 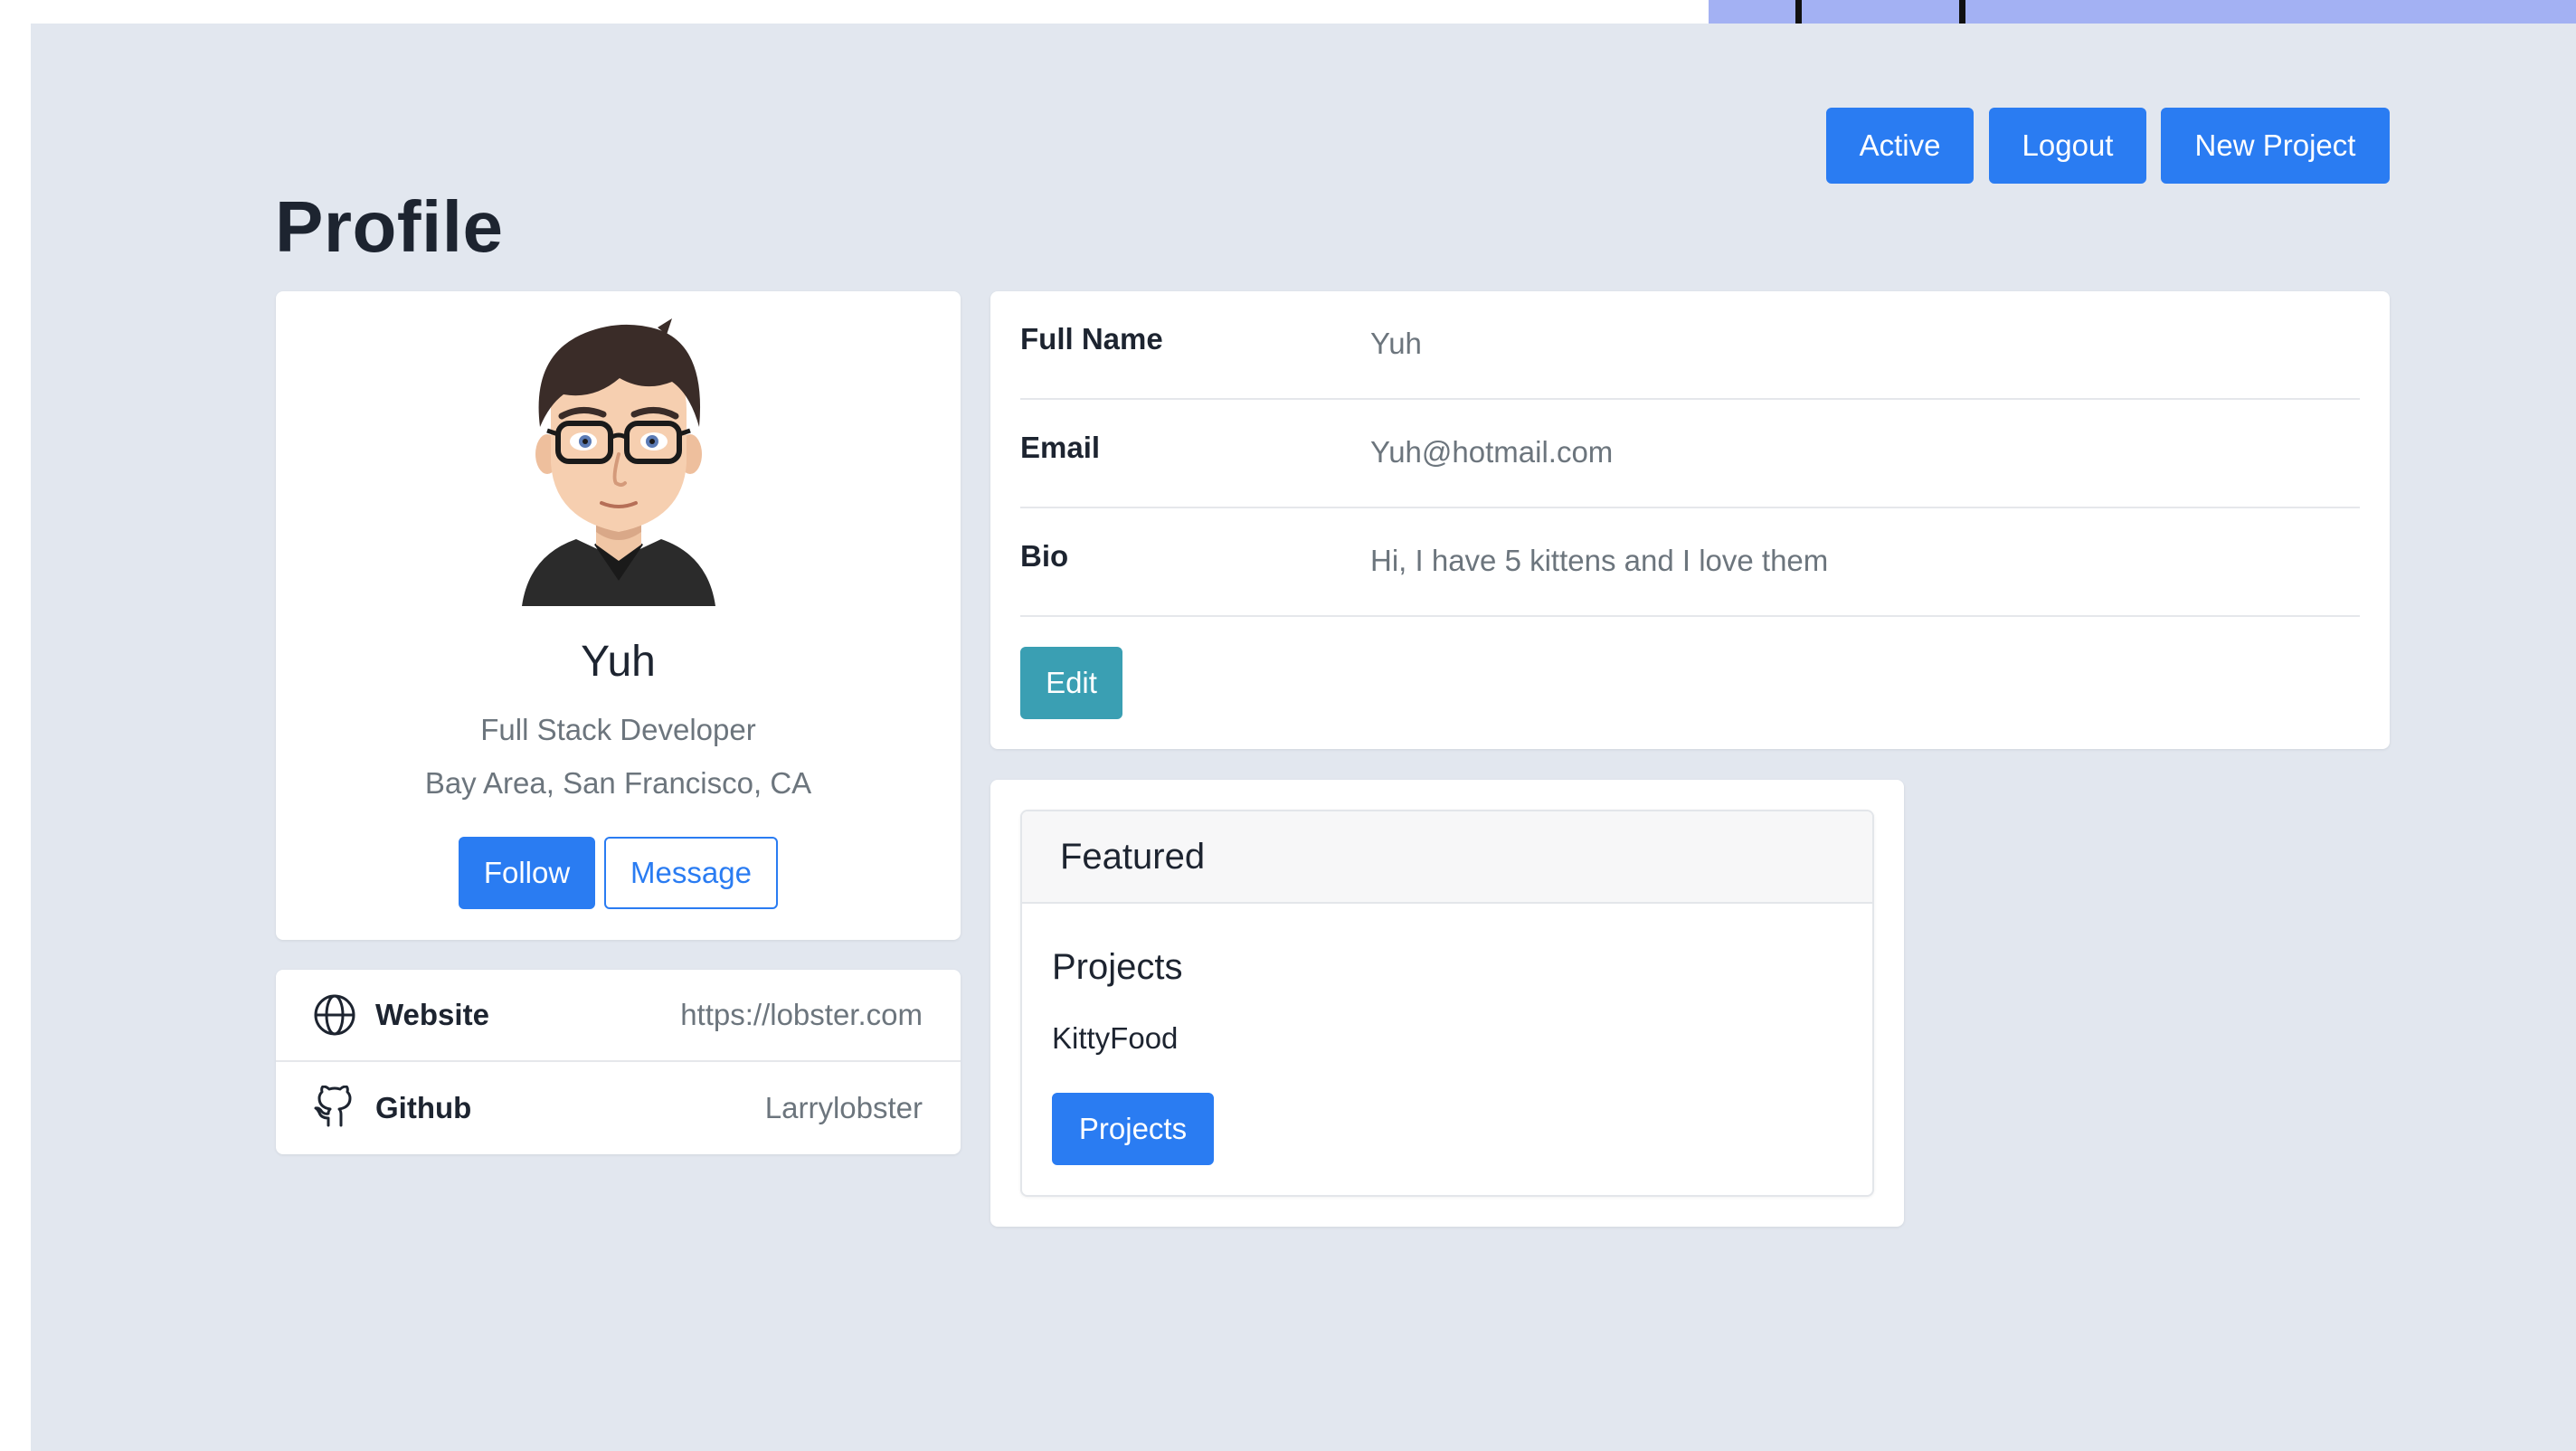 I want to click on featured-panel: Featured Projects KittyFood Projects, so click(x=1447, y=1003).